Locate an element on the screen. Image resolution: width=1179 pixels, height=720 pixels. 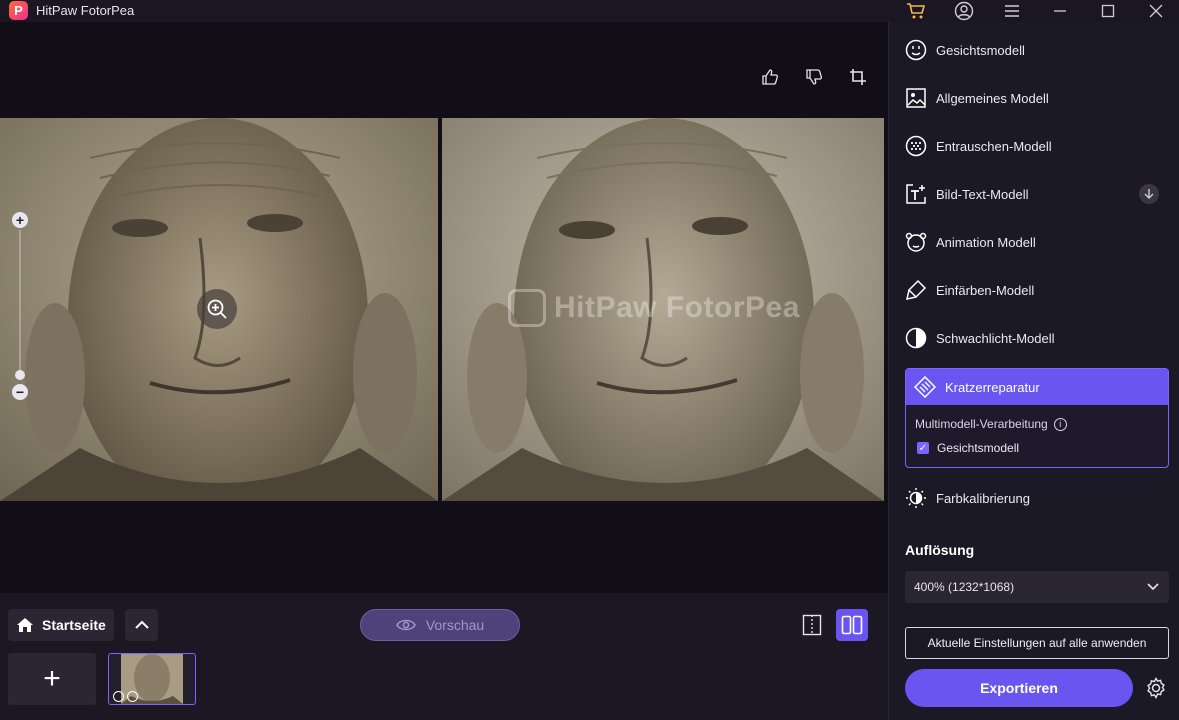
zoom-in-icon is located at coordinates (217, 309).